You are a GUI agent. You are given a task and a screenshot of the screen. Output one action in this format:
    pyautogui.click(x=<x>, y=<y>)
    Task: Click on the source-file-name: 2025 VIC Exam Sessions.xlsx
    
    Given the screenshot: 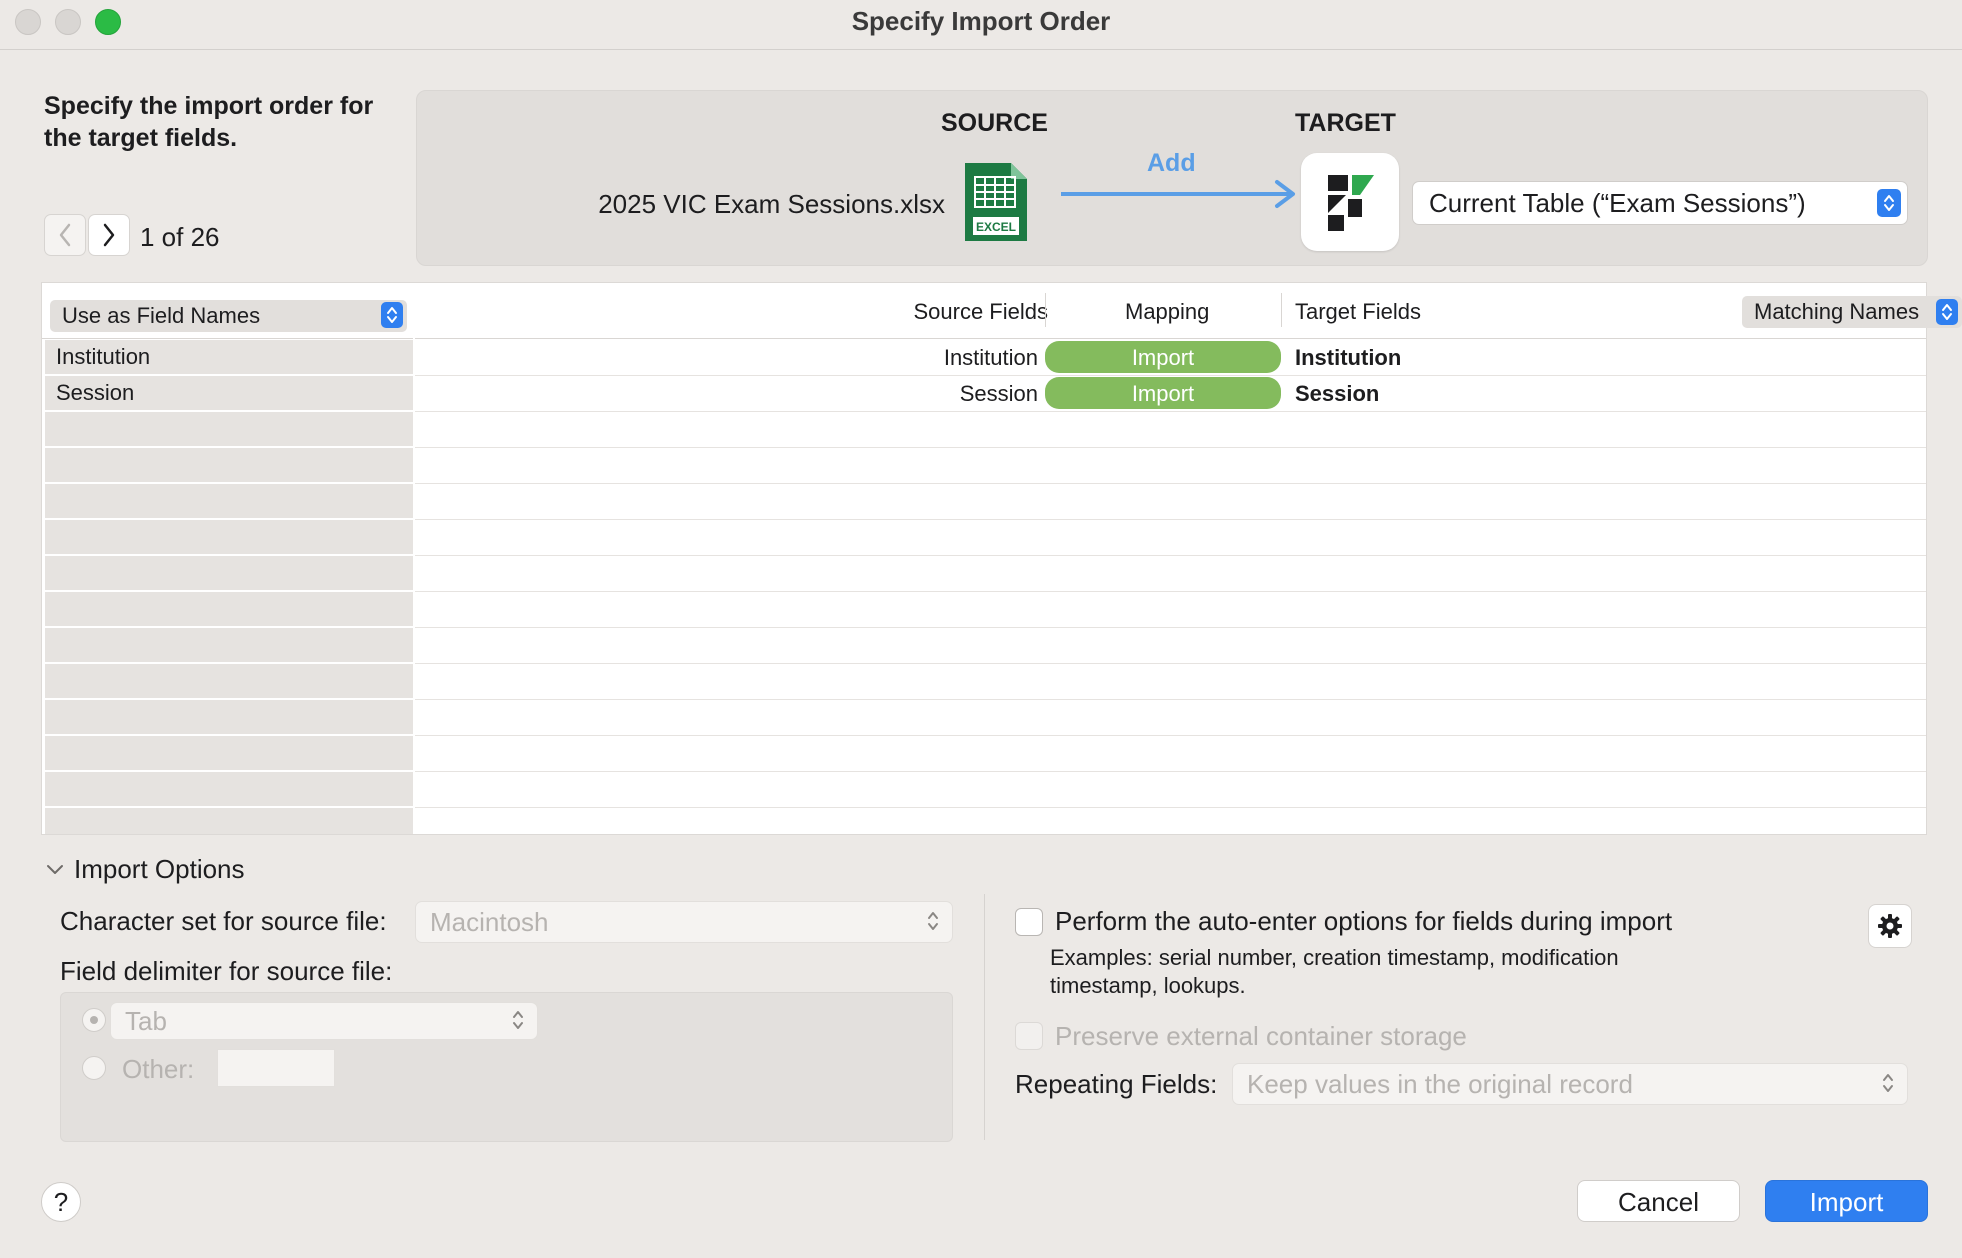 What is the action you would take?
    pyautogui.click(x=771, y=204)
    